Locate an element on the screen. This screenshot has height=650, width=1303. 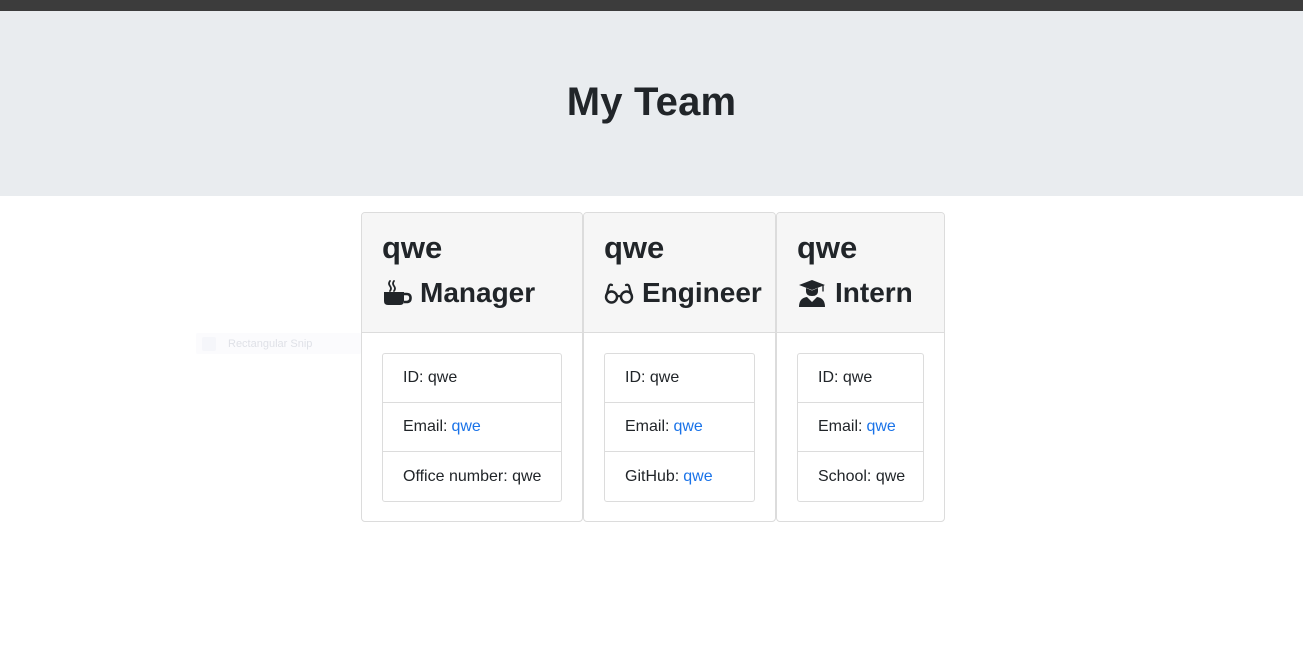
role-label: Manager is located at coordinates (478, 292).